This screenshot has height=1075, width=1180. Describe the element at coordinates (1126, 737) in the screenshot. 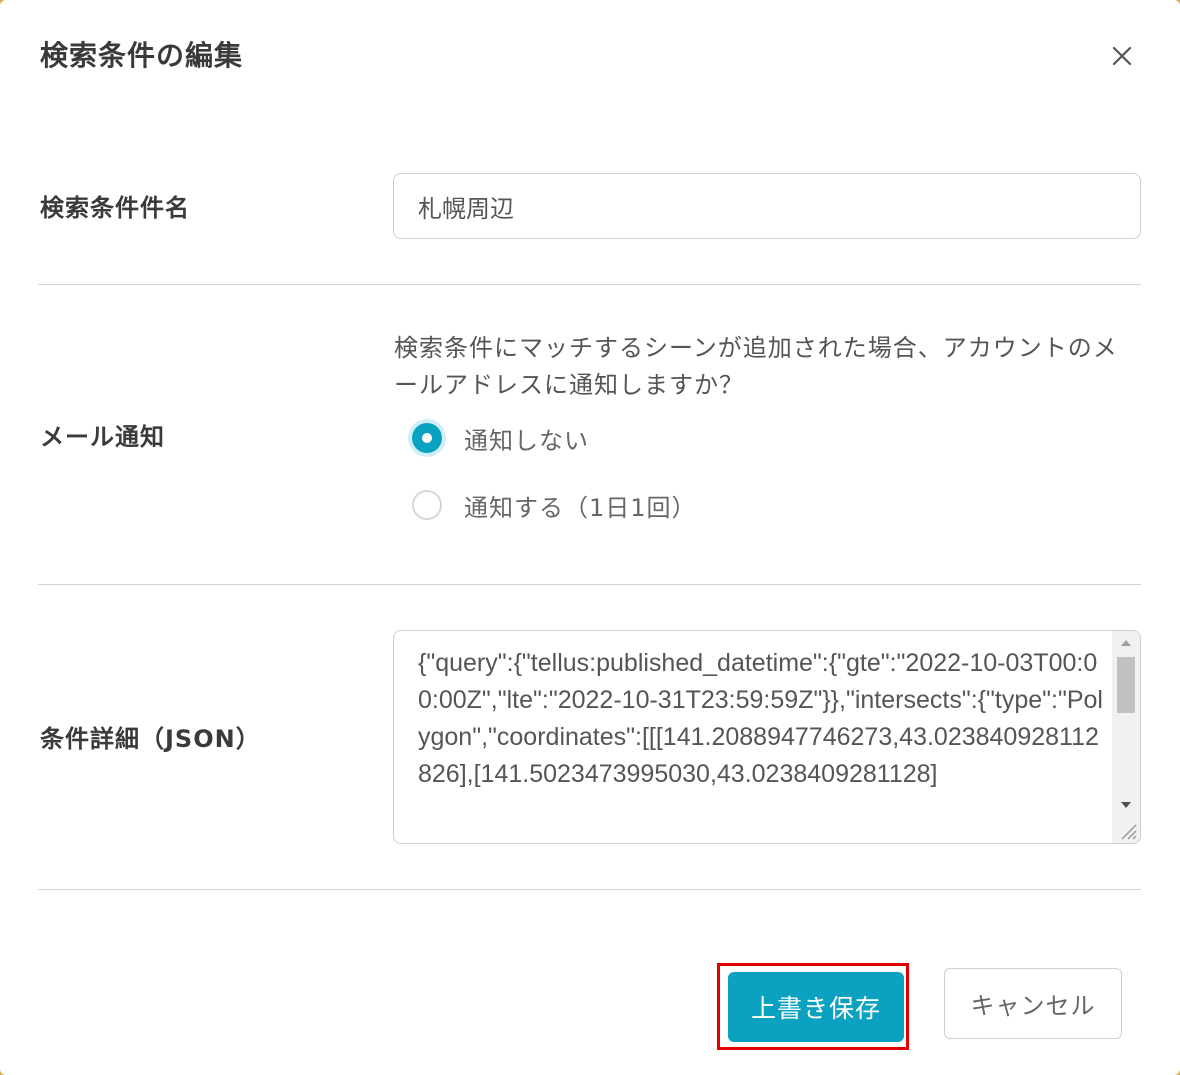

I see `scrollbar` at that location.